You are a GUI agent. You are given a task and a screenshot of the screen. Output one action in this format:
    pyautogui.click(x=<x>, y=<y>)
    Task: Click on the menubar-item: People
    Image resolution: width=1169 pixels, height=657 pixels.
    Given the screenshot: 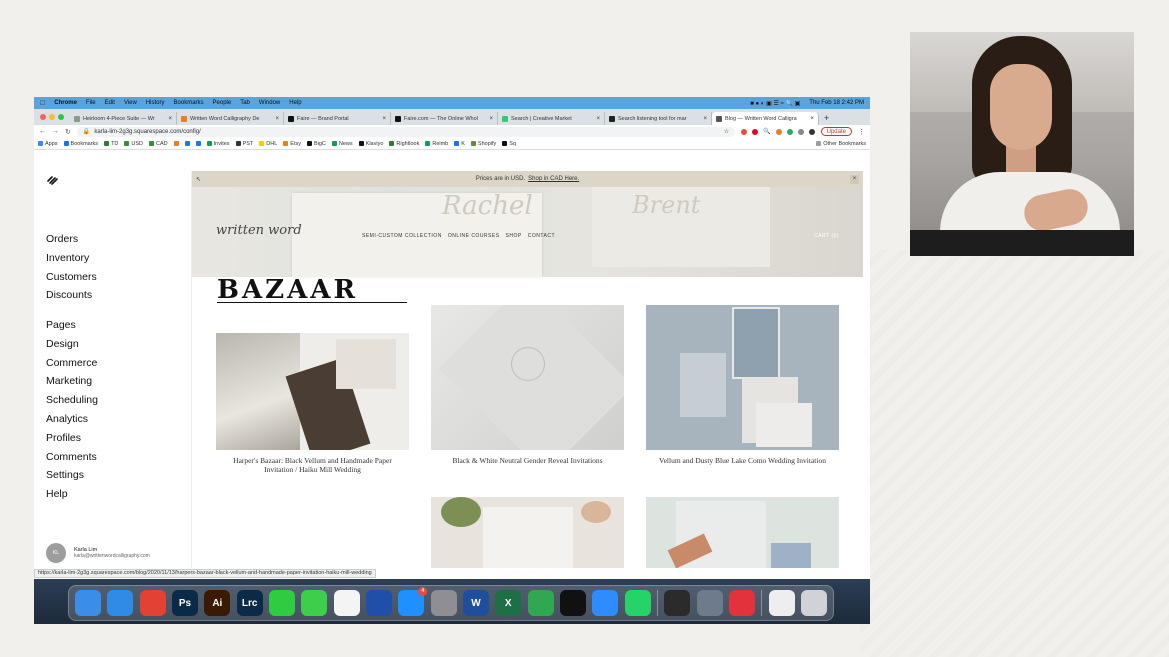 What is the action you would take?
    pyautogui.click(x=222, y=103)
    